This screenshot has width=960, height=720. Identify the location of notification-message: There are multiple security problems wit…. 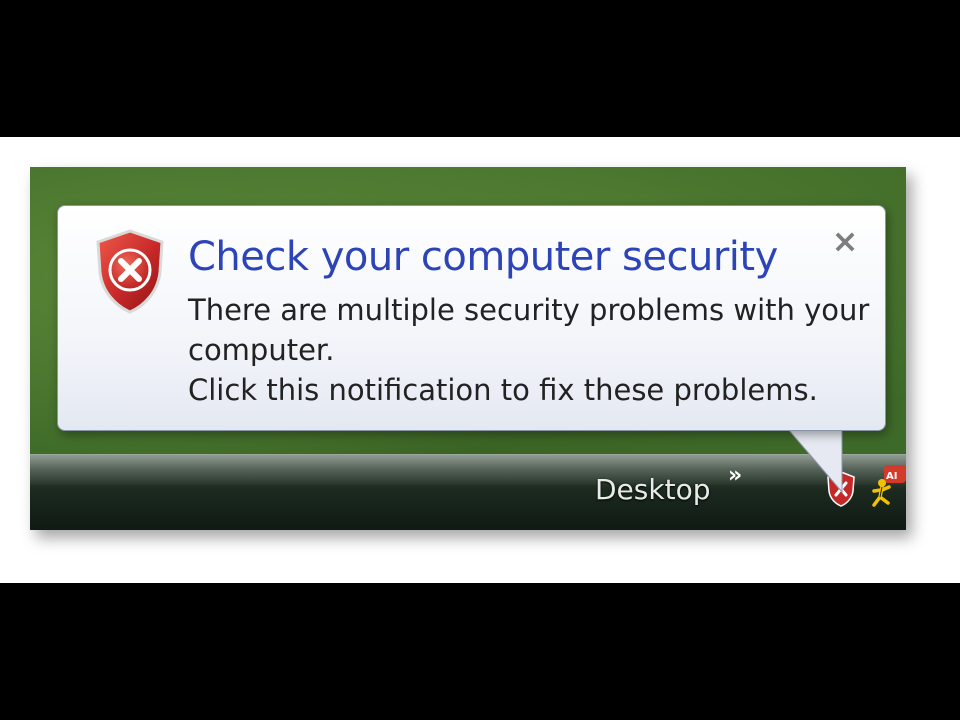
(529, 350).